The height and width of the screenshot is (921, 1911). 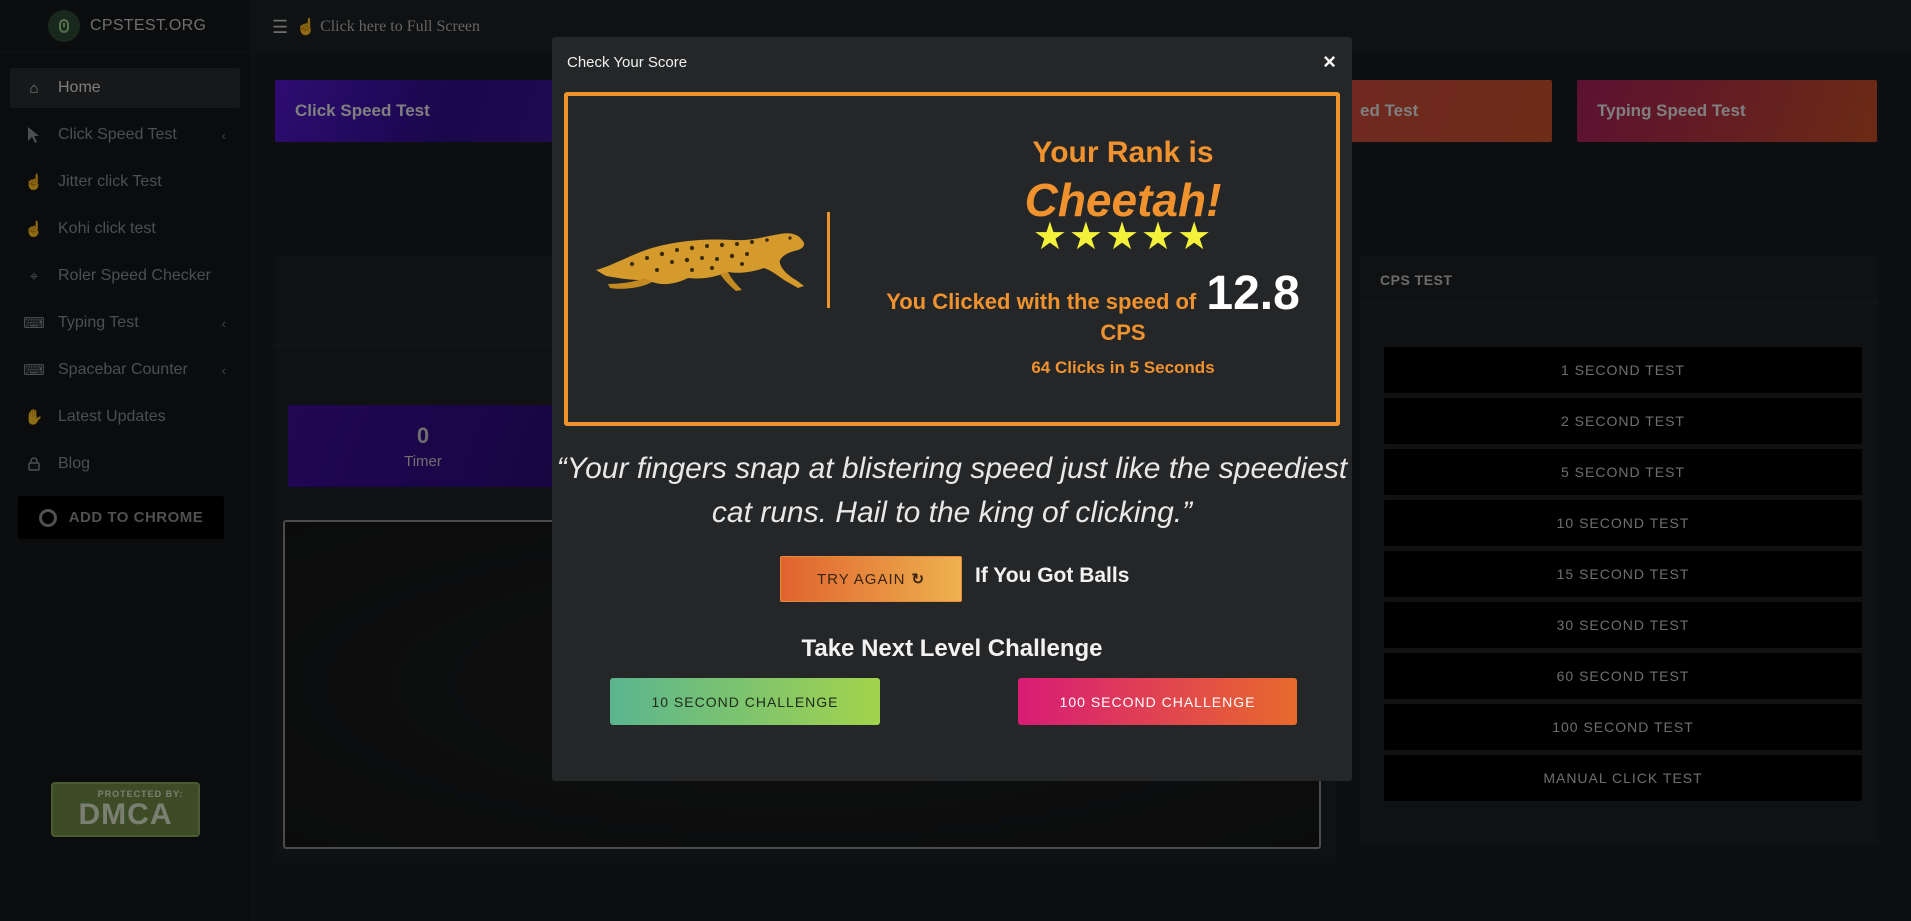 I want to click on rank-label: Your Rank is, so click(x=1123, y=152).